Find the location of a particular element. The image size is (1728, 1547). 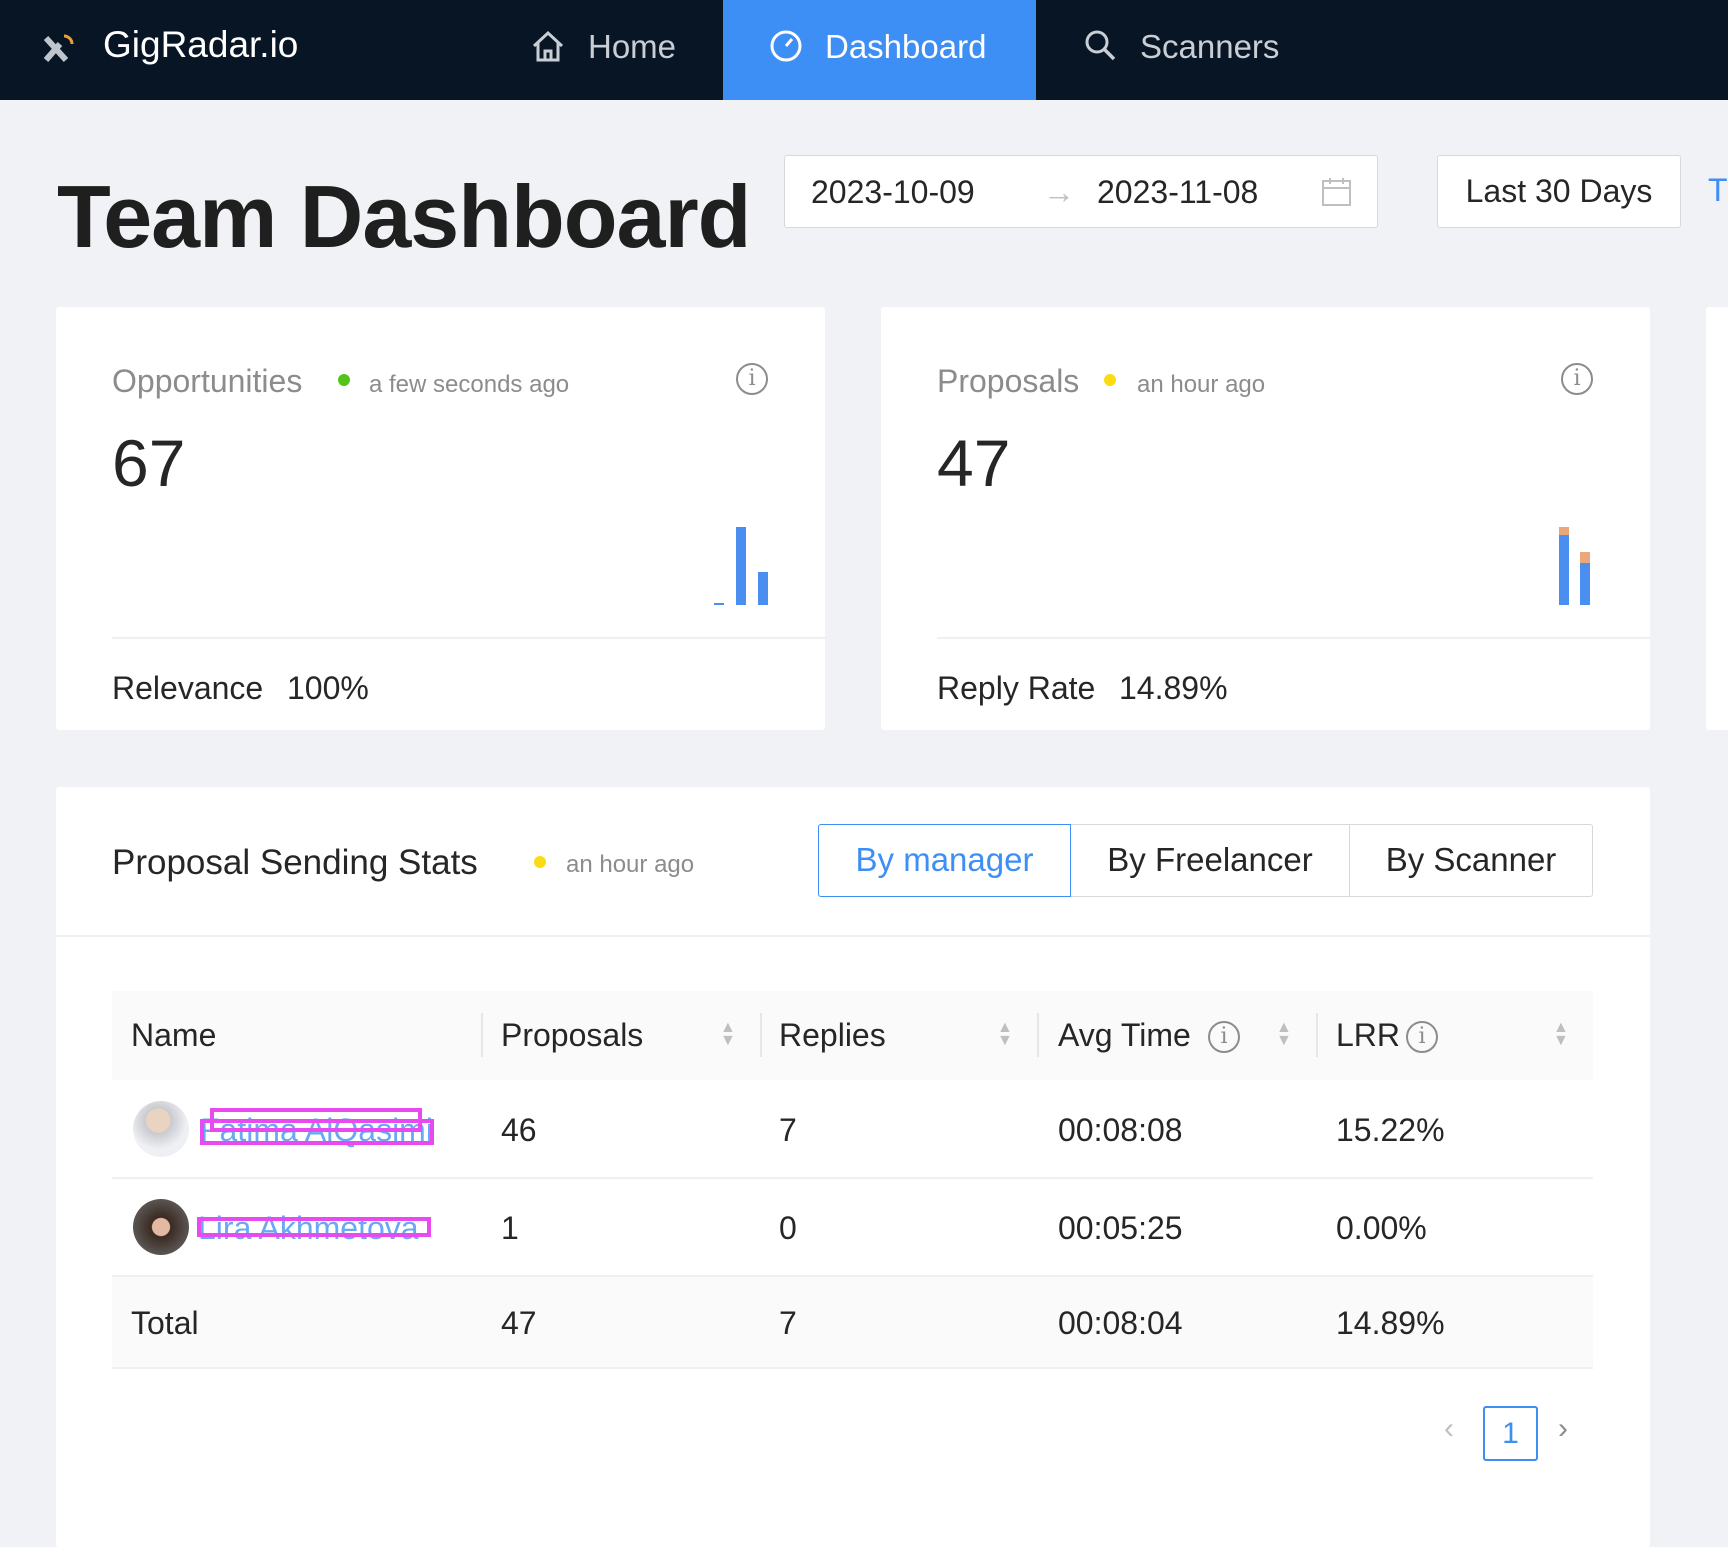

total-lrr: 14.89% is located at coordinates (1390, 1323).